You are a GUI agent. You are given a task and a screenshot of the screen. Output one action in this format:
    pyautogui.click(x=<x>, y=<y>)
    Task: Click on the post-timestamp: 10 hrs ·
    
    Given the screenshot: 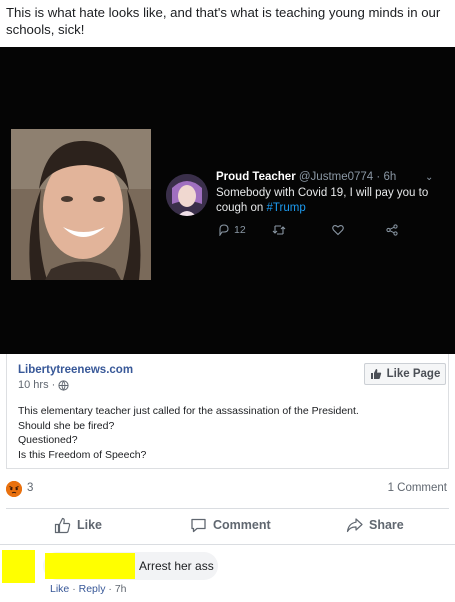 What is the action you would take?
    pyautogui.click(x=43, y=385)
    